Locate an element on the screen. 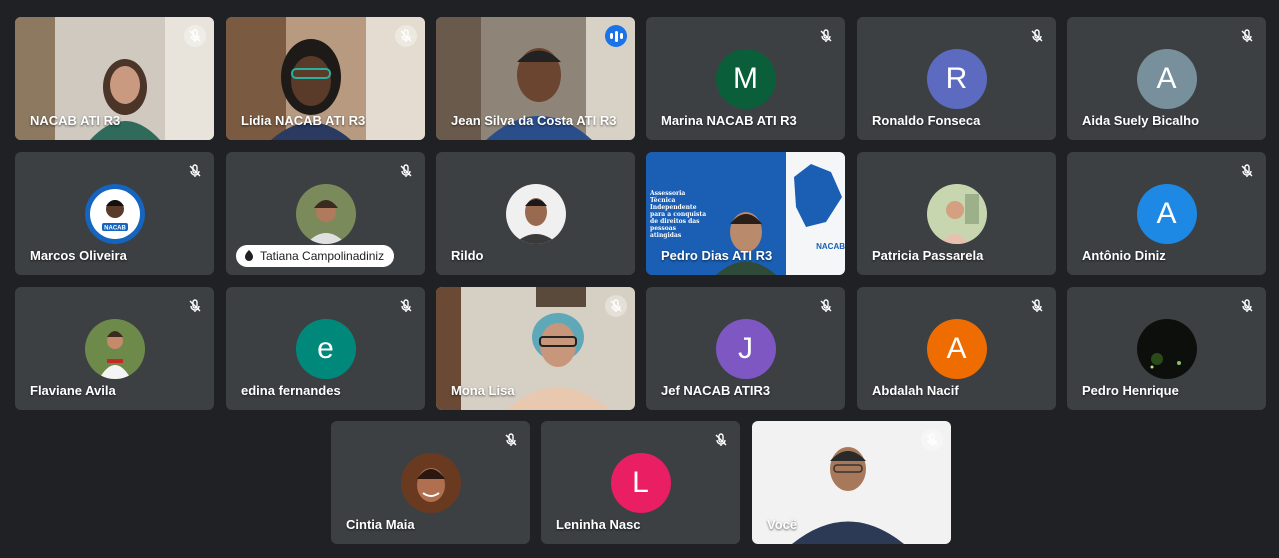  avatar: NACAB is located at coordinates (114, 214).